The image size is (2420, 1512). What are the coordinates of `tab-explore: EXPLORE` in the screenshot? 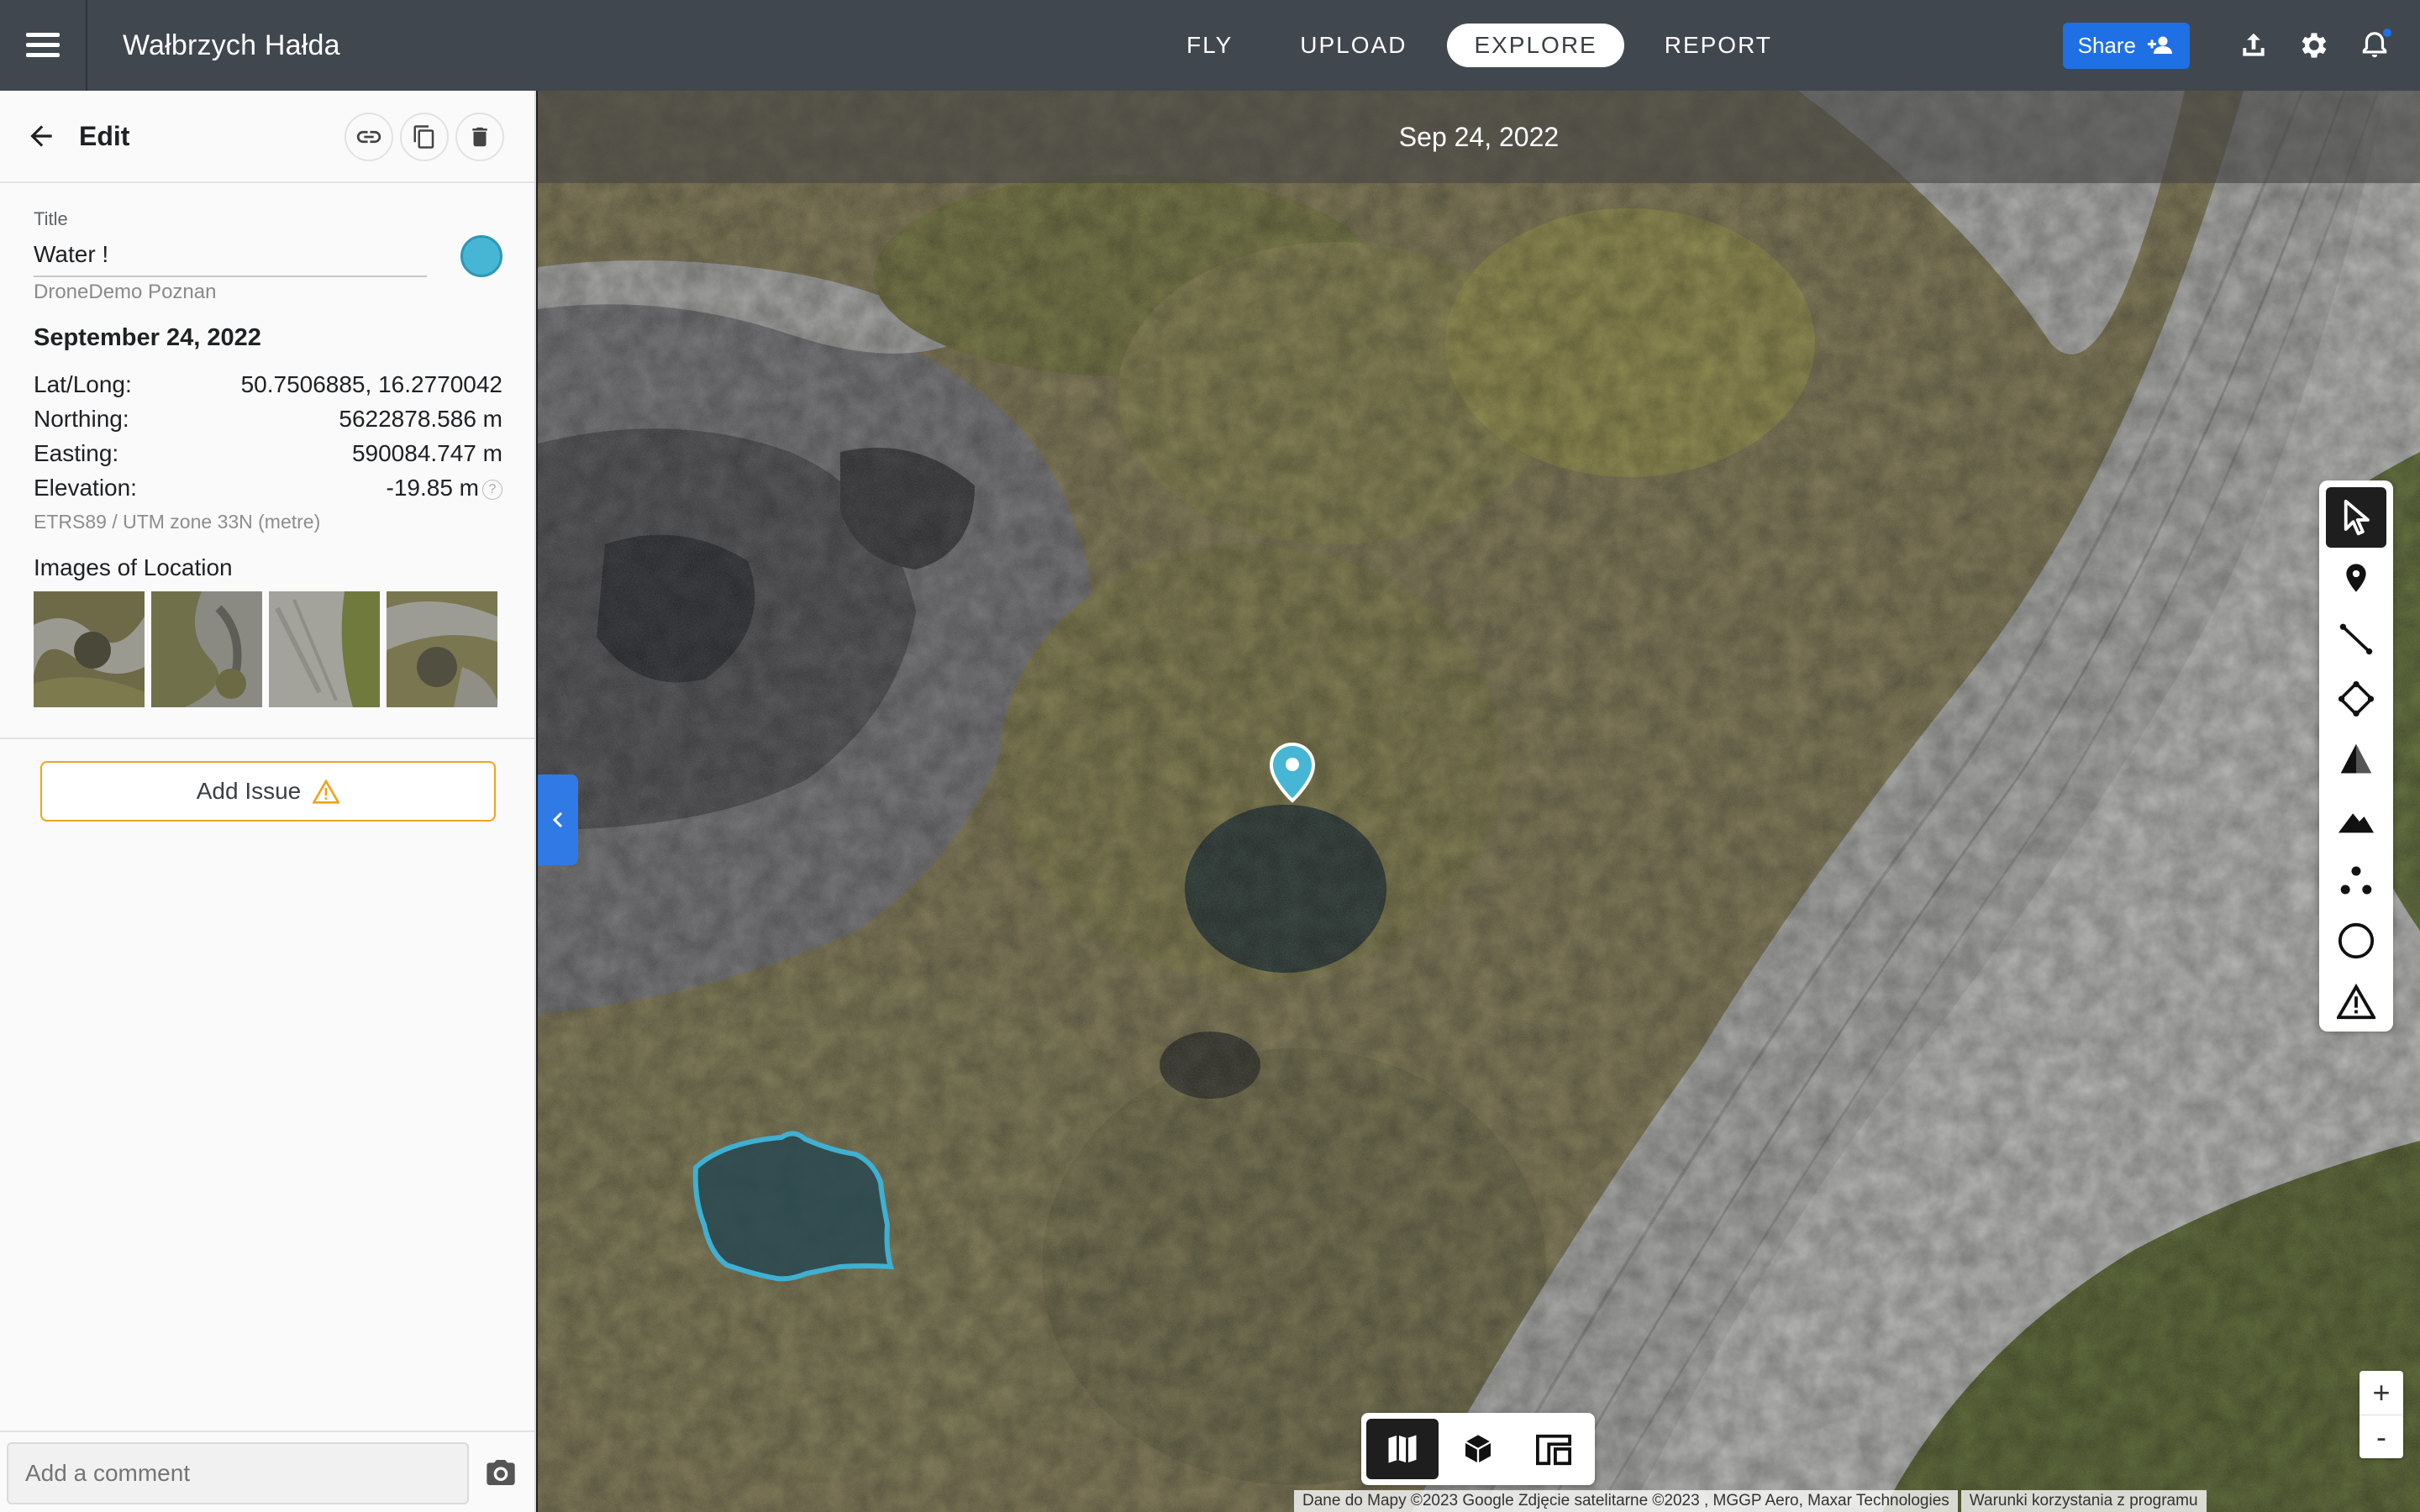 It's located at (1535, 45).